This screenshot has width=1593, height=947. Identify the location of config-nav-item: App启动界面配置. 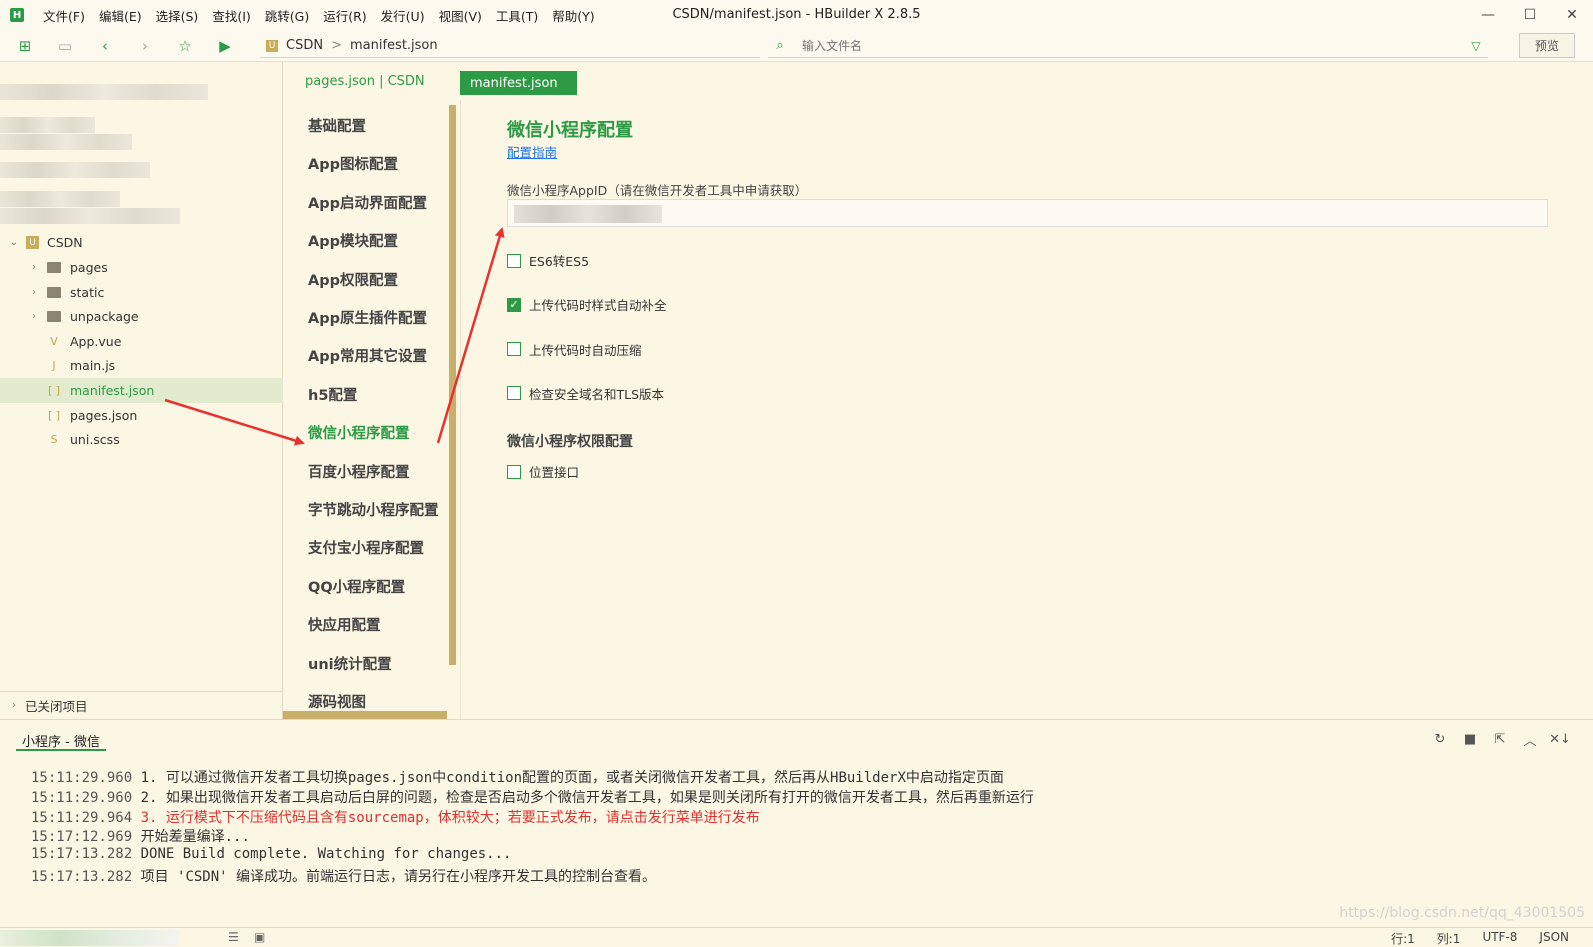
(367, 202).